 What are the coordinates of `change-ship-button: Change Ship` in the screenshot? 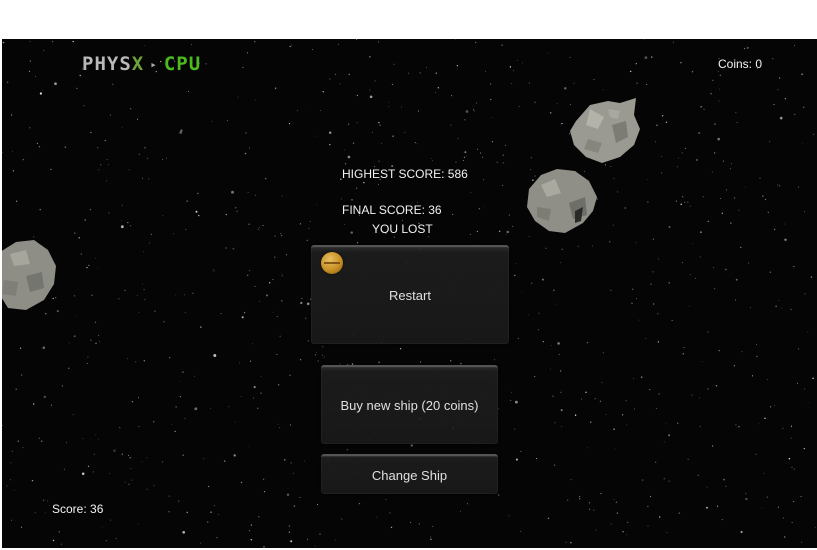 It's located at (409, 474).